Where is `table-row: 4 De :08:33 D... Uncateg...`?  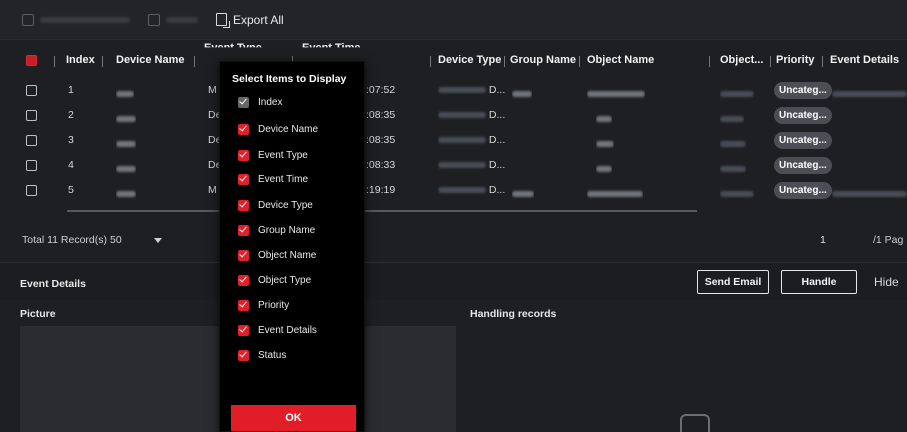
table-row: 4 De :08:33 D... Uncateg... is located at coordinates (460, 165).